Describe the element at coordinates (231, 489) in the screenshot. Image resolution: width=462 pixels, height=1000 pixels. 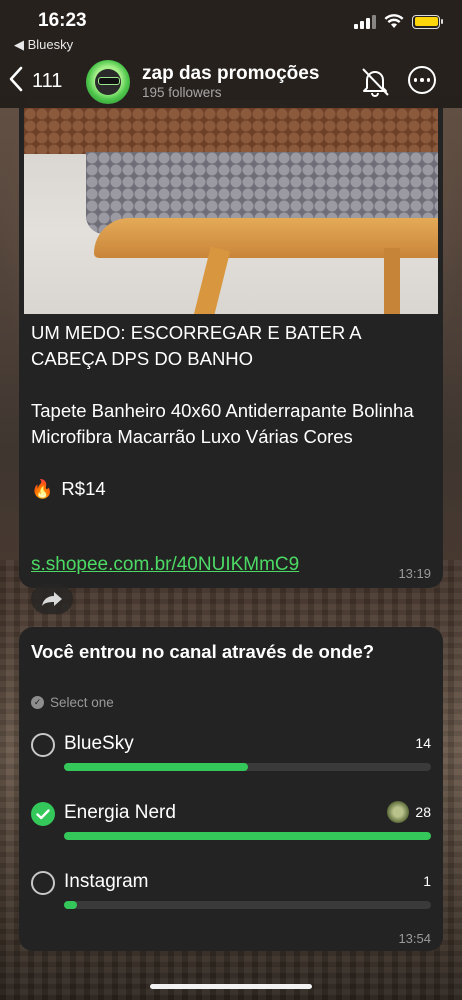
I see `post-price-line: 🔥 R$14` at that location.